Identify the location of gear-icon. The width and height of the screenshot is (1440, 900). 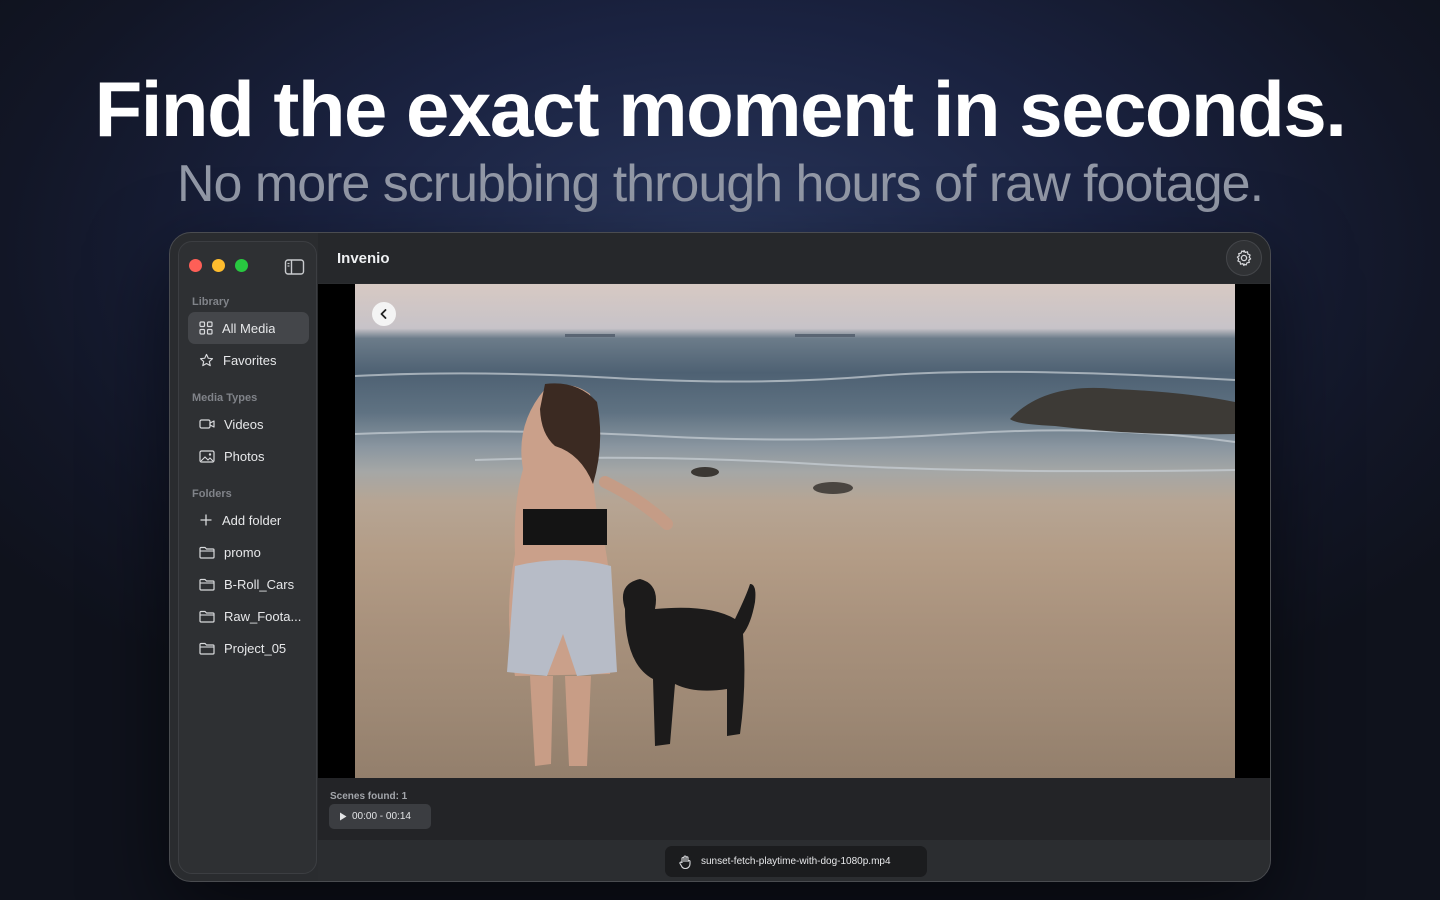
(1244, 258).